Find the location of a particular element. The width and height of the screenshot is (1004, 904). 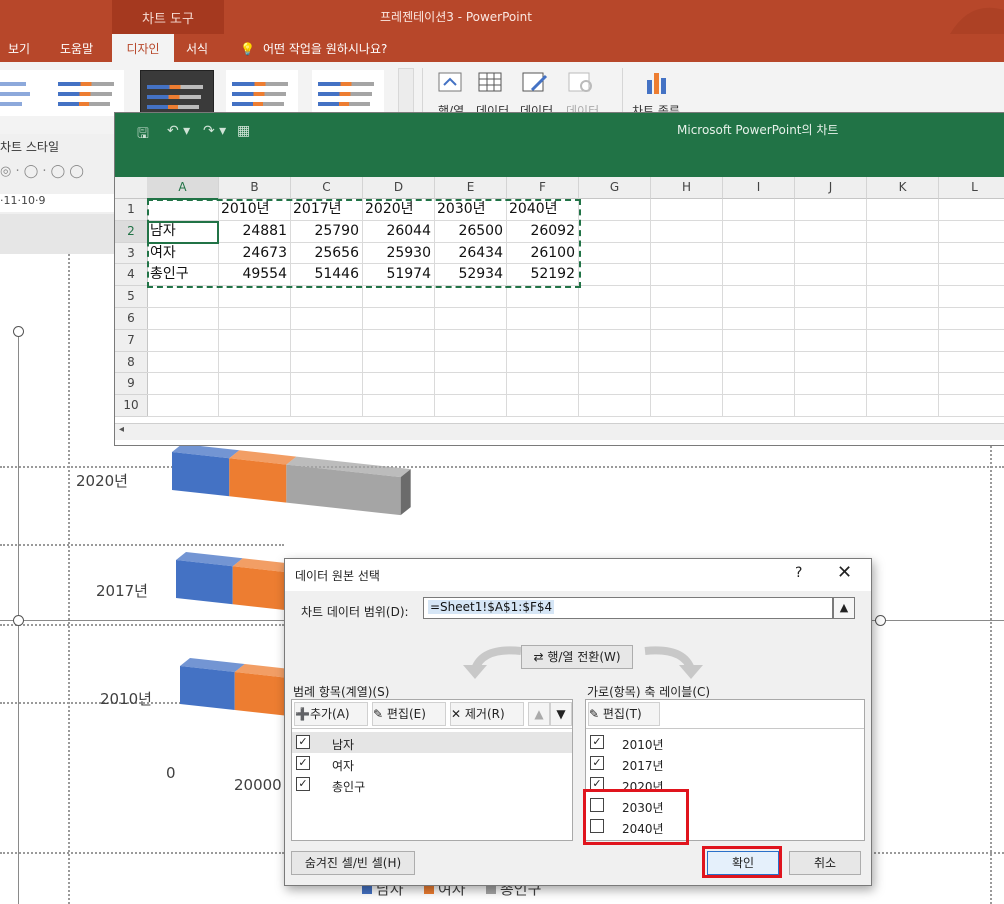

axis-item-2017: ✓ 2017년 is located at coordinates (725, 763).